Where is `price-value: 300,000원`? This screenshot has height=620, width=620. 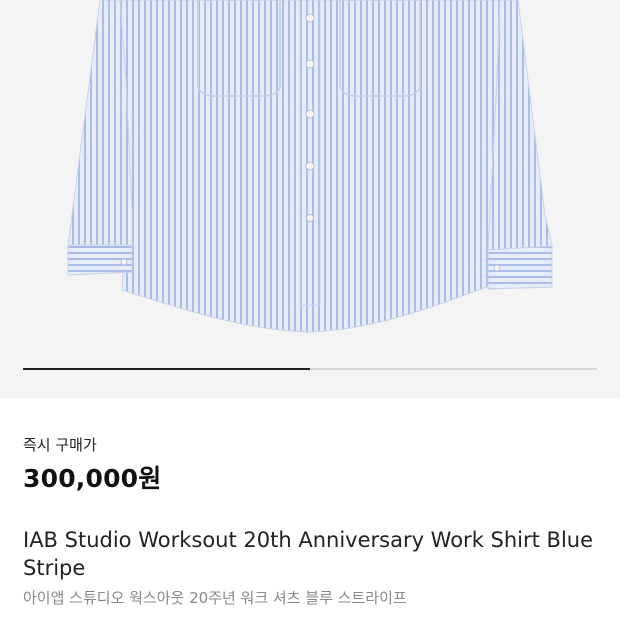
price-value: 300,000원 is located at coordinates (92, 478).